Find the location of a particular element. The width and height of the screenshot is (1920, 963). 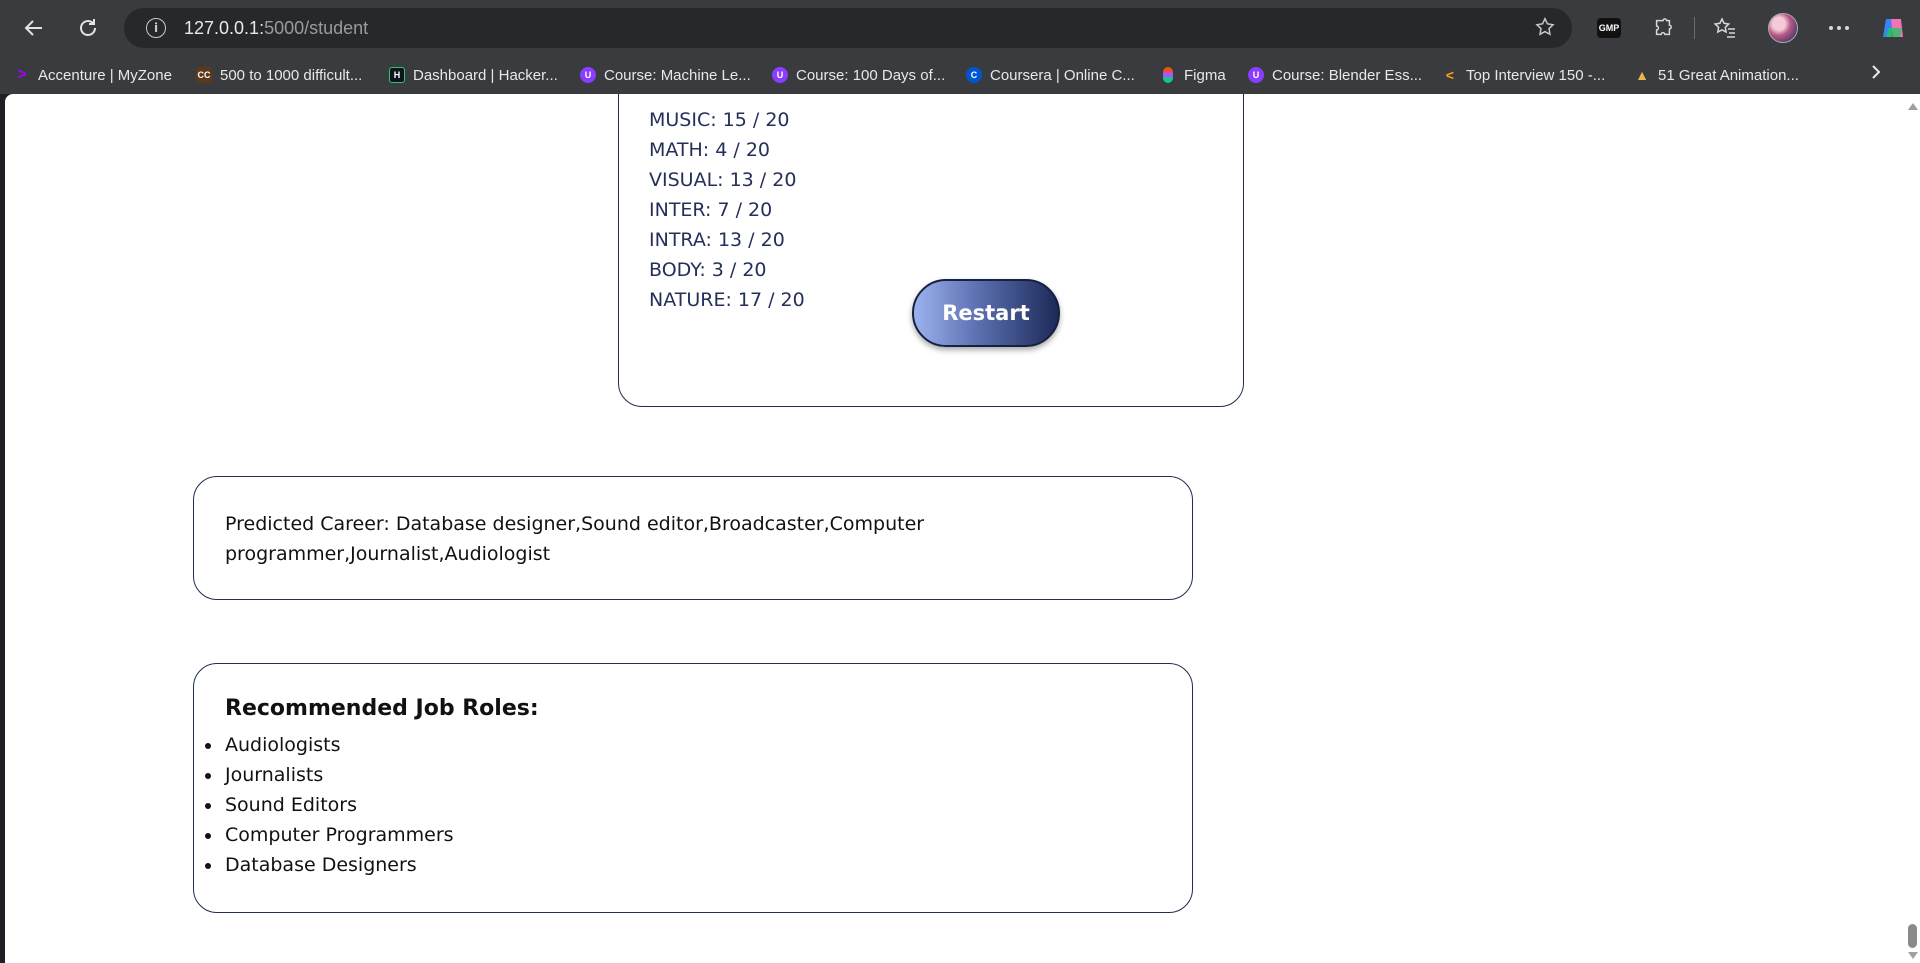

list-item: Sound Editors is located at coordinates (329, 805).